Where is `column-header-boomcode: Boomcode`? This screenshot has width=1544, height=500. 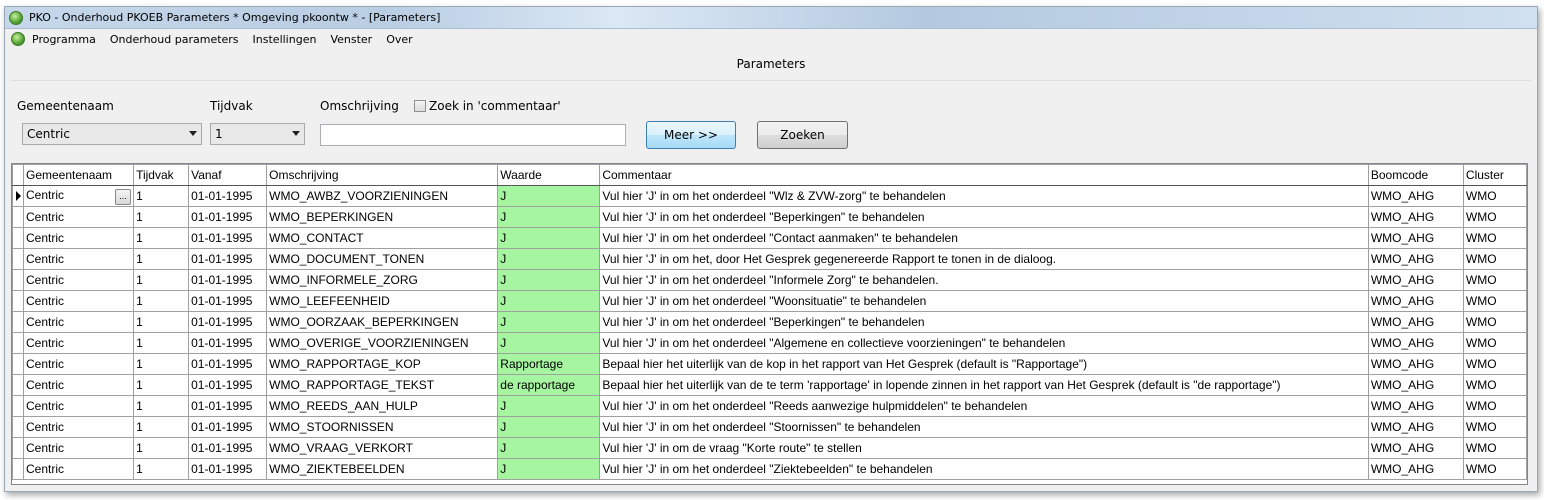
column-header-boomcode: Boomcode is located at coordinates (1415, 175).